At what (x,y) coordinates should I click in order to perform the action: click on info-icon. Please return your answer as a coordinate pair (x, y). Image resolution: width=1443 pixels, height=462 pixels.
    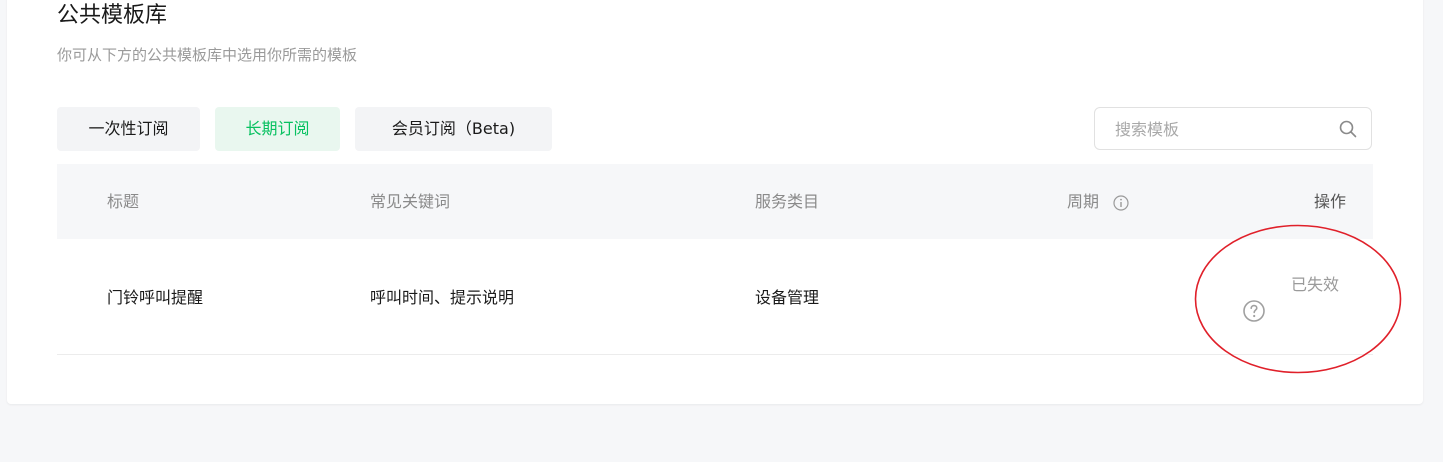
    Looking at the image, I should click on (1121, 203).